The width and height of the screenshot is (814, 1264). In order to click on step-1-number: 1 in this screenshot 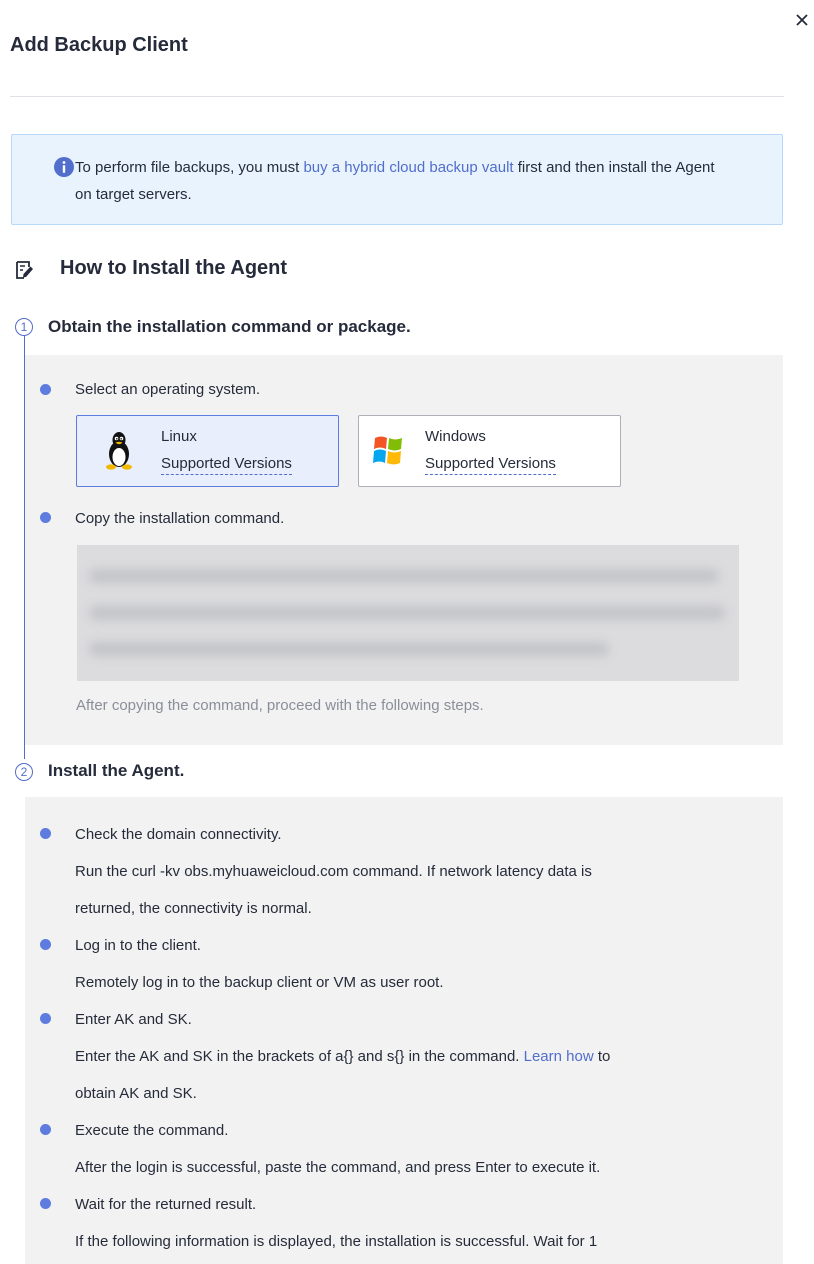, I will do `click(24, 327)`.